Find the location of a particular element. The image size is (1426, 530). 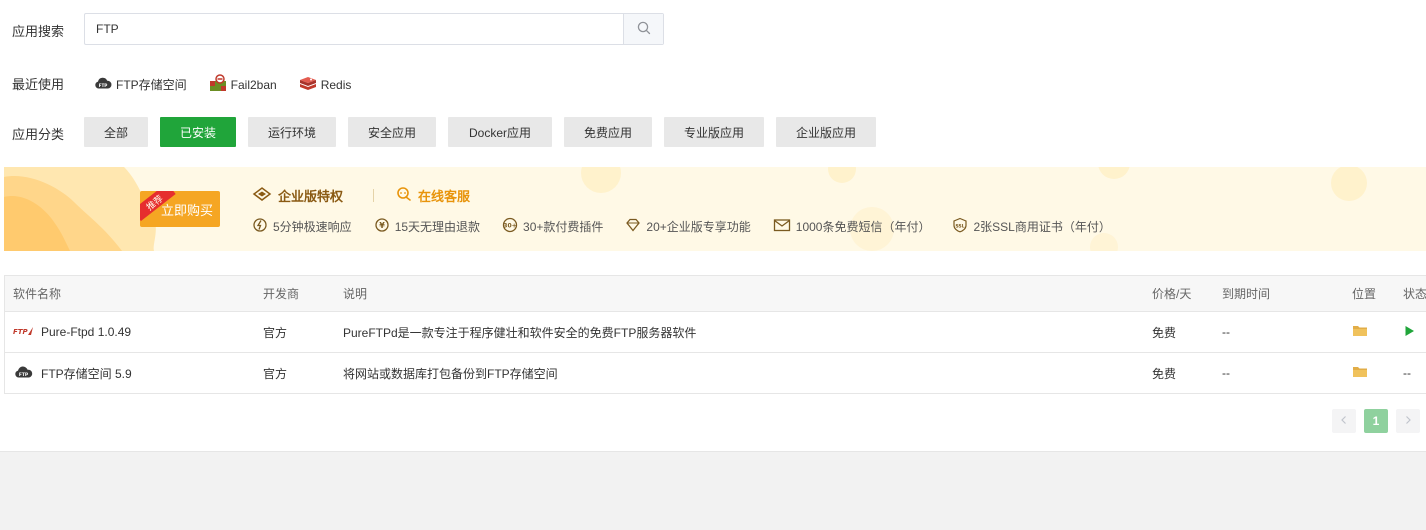

search-button is located at coordinates (643, 29).